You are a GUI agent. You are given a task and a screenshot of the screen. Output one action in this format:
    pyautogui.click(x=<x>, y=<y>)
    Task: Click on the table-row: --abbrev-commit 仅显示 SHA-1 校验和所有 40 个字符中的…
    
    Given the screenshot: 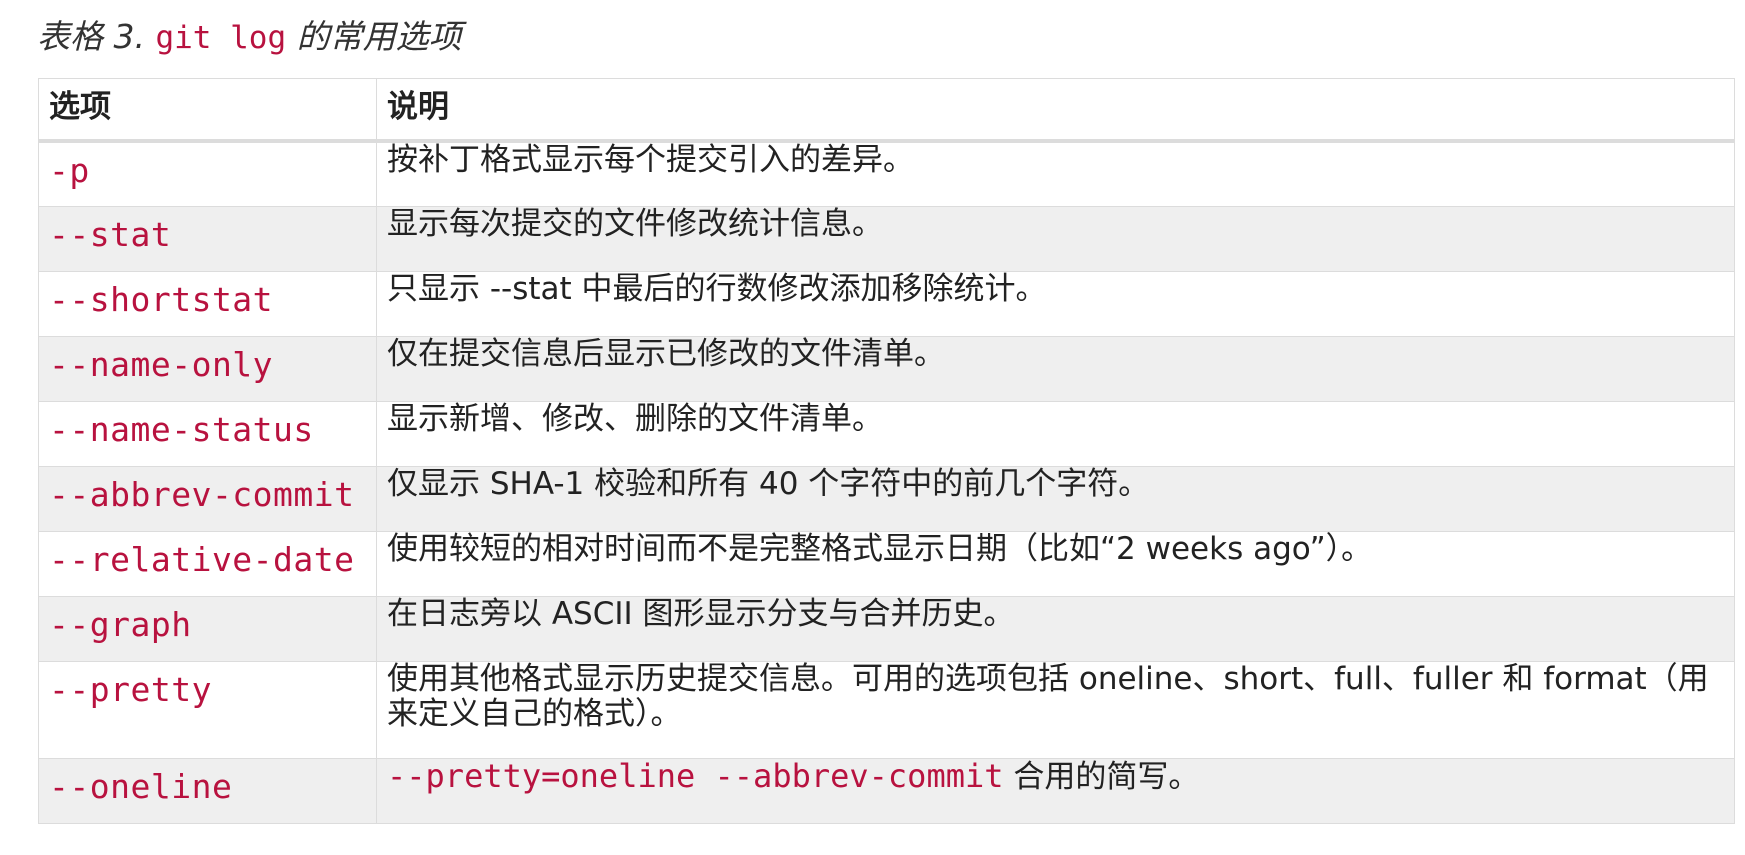 What is the action you would take?
    pyautogui.click(x=886, y=498)
    